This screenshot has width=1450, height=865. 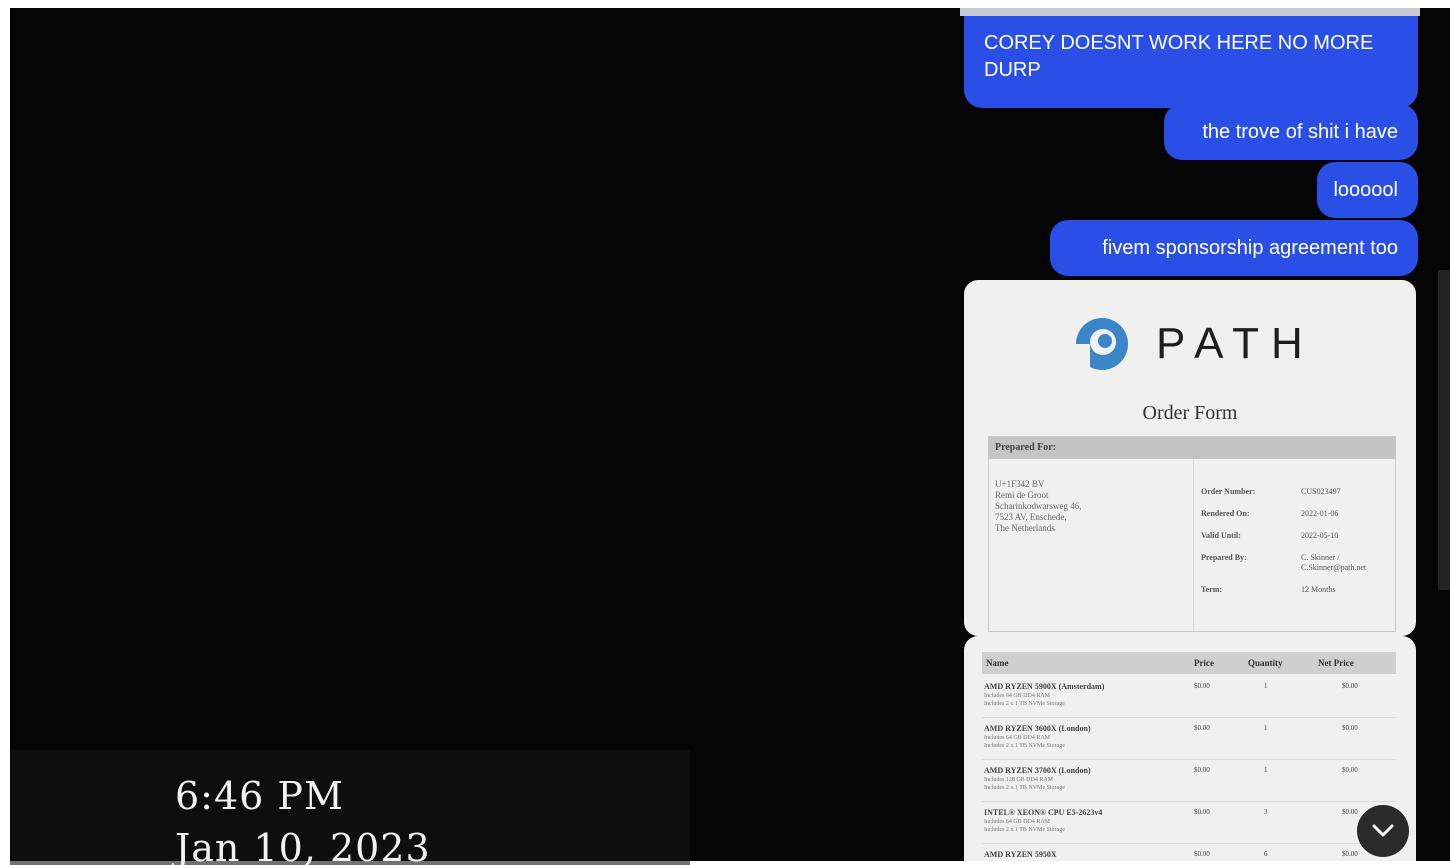 What do you see at coordinates (1320, 535) in the screenshot?
I see `meta-value: 2022-05-10` at bounding box center [1320, 535].